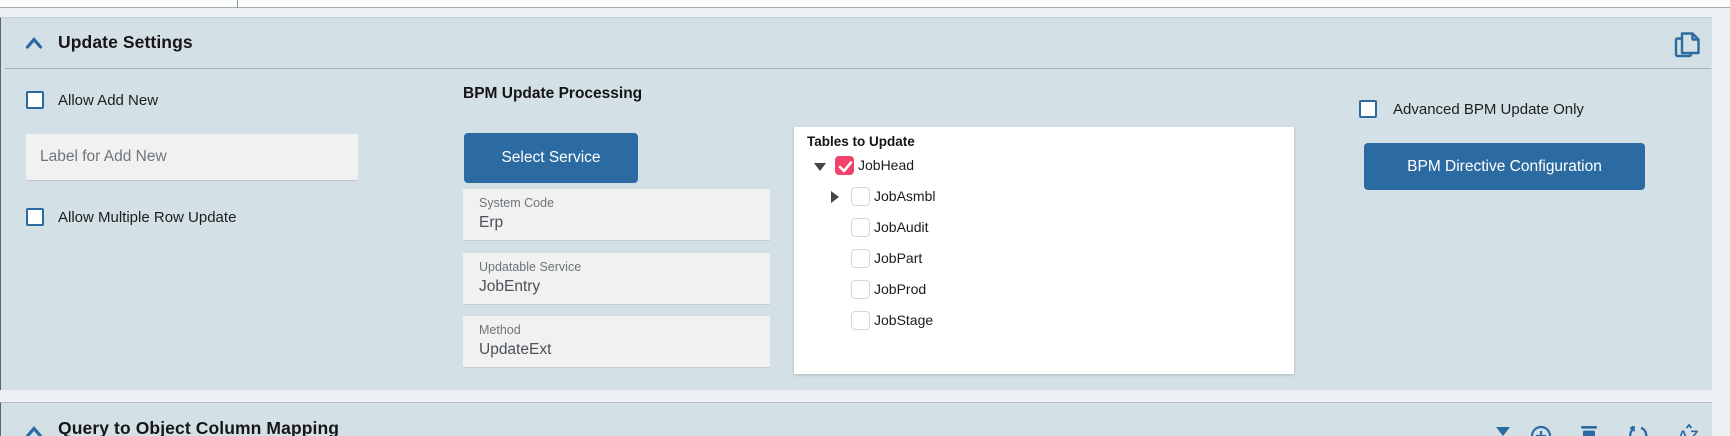 The image size is (1730, 436). I want to click on tree-item-label: JobStage, so click(904, 320).